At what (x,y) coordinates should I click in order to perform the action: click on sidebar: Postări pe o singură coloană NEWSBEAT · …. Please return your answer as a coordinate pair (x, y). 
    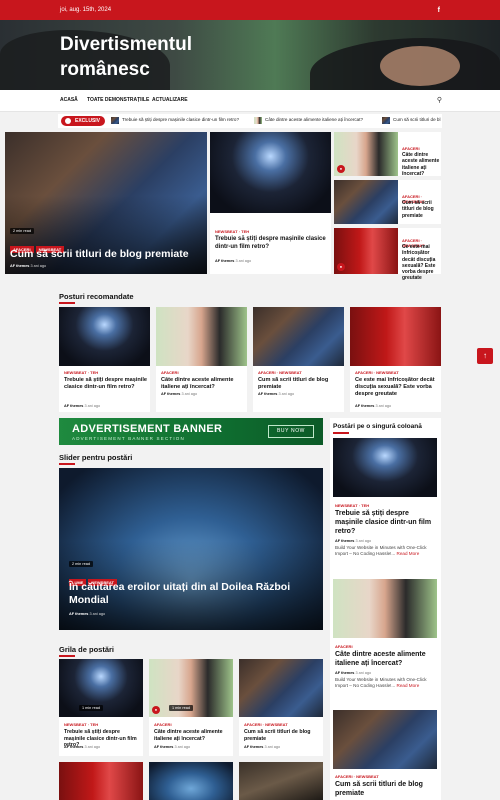
    Looking at the image, I should click on (385, 609).